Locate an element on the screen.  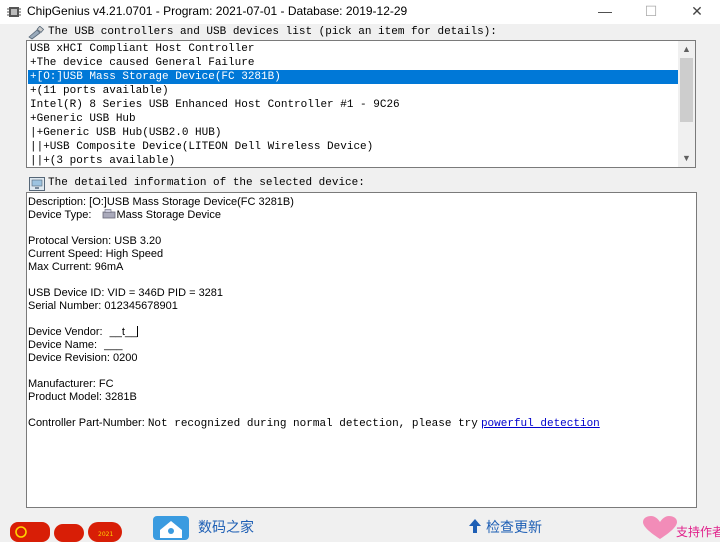
chip-icon is located at coordinates (14, 12).